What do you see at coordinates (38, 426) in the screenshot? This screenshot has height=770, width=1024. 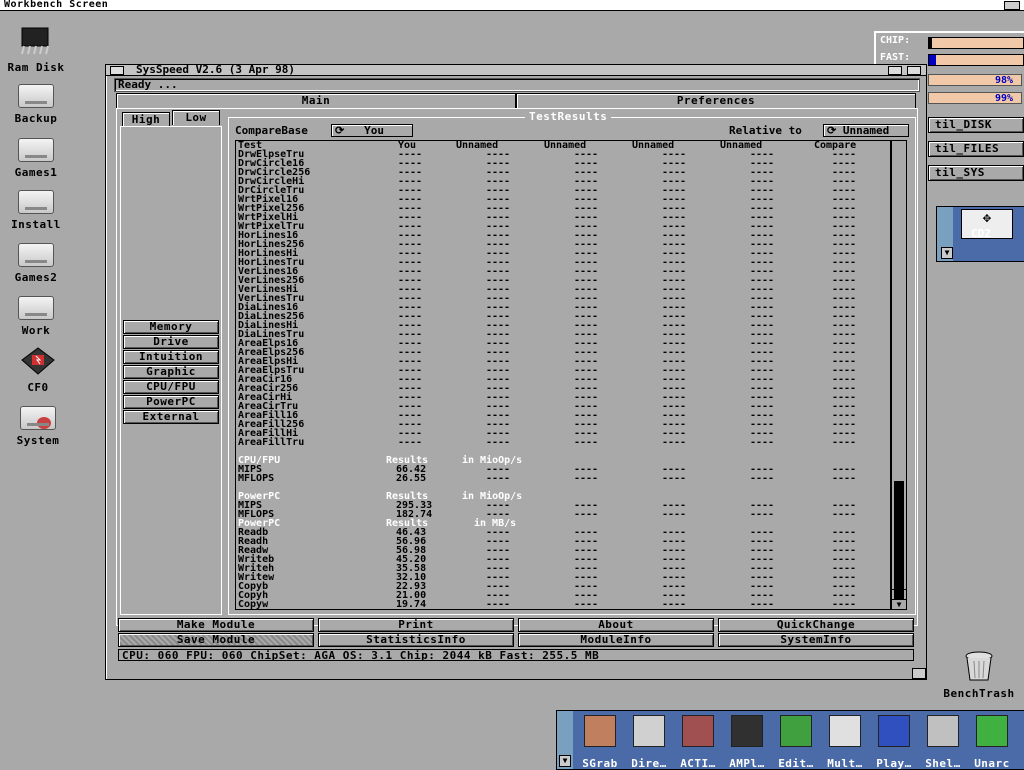 I see `desktop-icon-system: System` at bounding box center [38, 426].